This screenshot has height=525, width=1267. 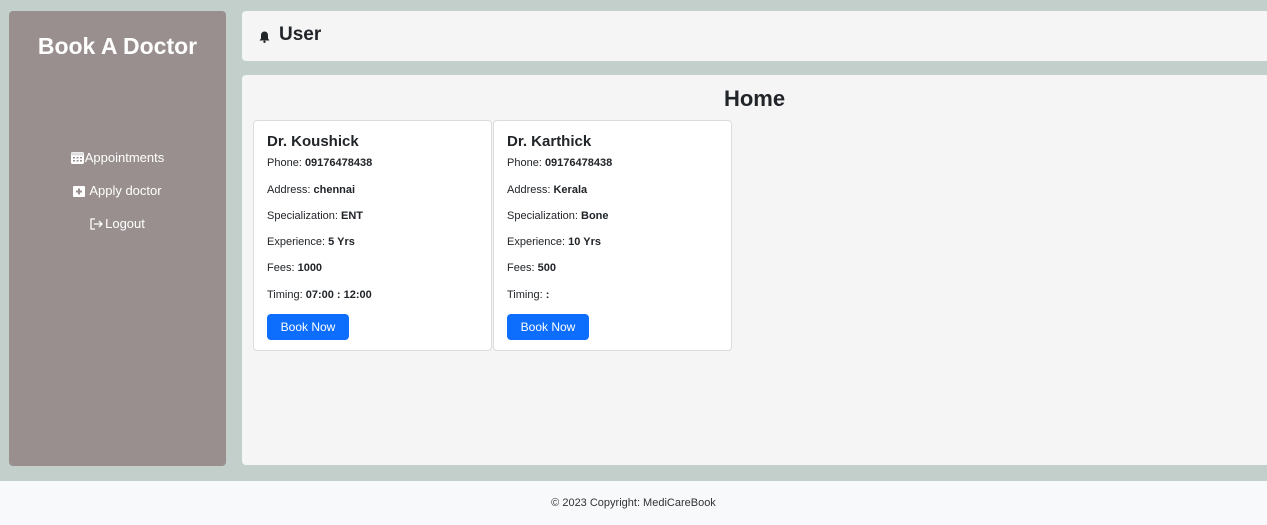 I want to click on top-header: User, so click(x=754, y=36).